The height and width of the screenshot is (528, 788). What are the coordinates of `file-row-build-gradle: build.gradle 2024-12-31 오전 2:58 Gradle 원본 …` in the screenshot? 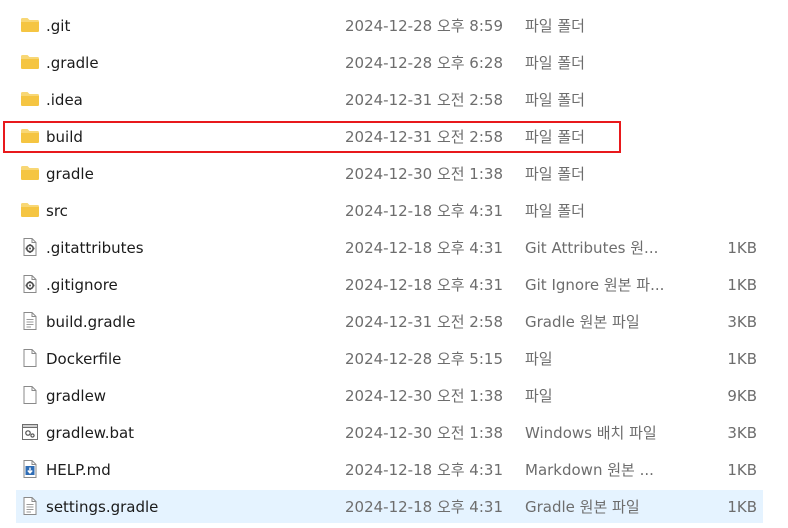 It's located at (394, 322).